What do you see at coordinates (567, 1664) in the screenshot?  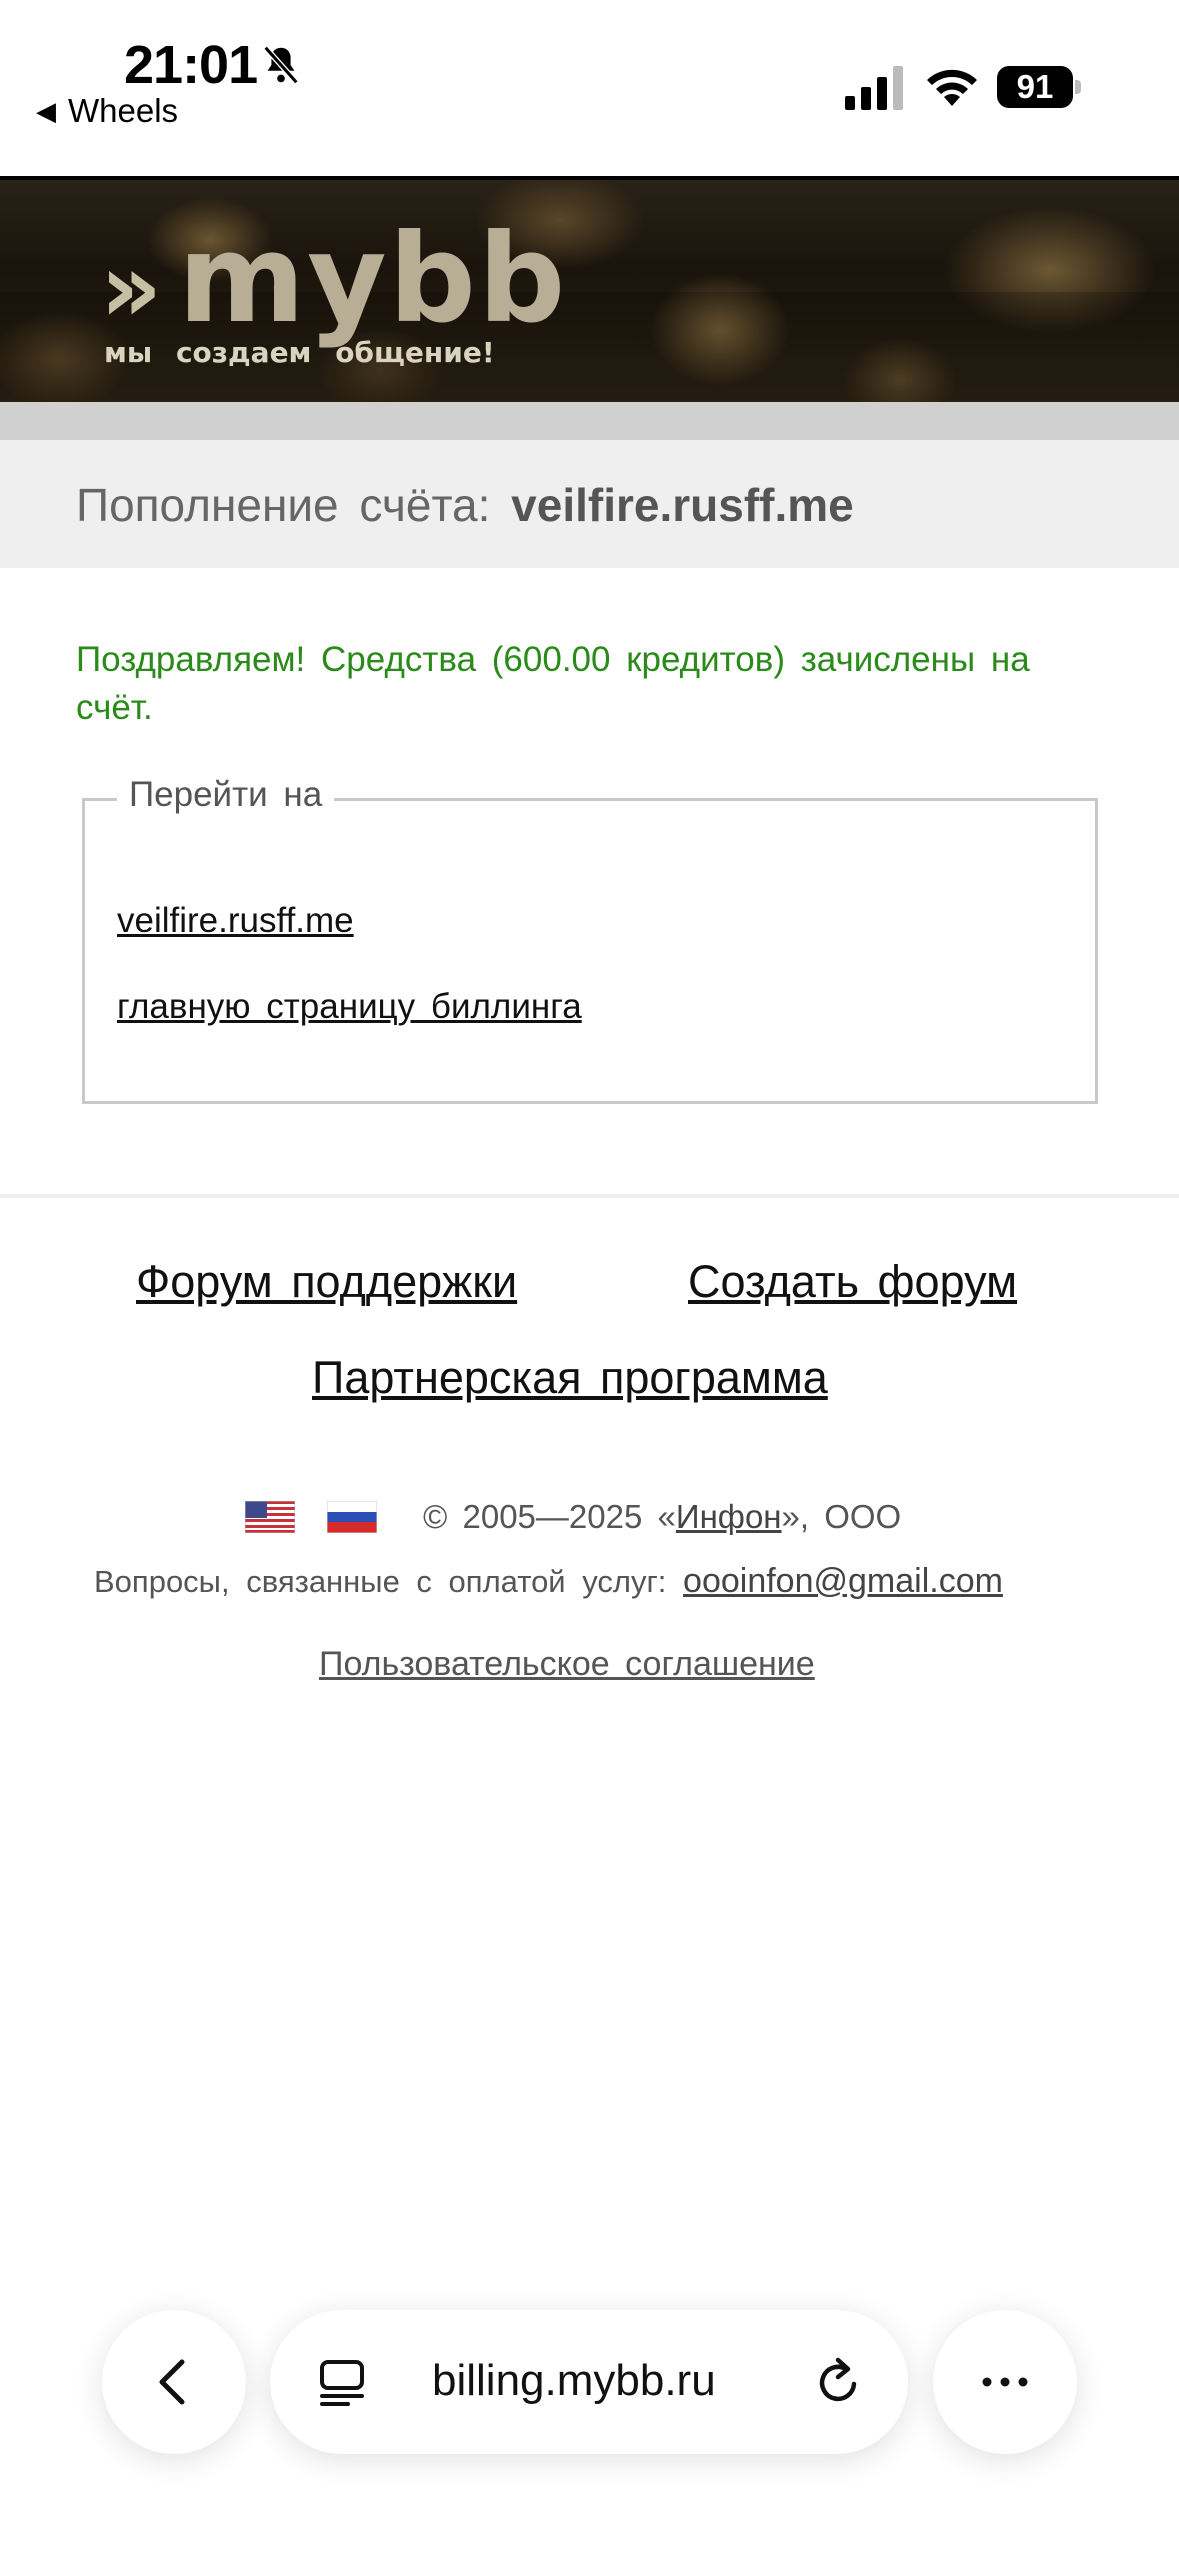 I see `user-agreement-link: Пользовательское соглашение` at bounding box center [567, 1664].